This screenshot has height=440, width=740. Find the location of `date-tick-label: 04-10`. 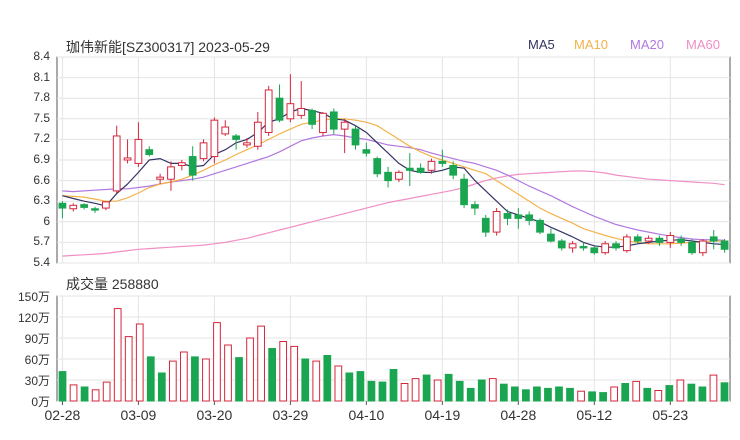

date-tick-label: 04-10 is located at coordinates (366, 415).